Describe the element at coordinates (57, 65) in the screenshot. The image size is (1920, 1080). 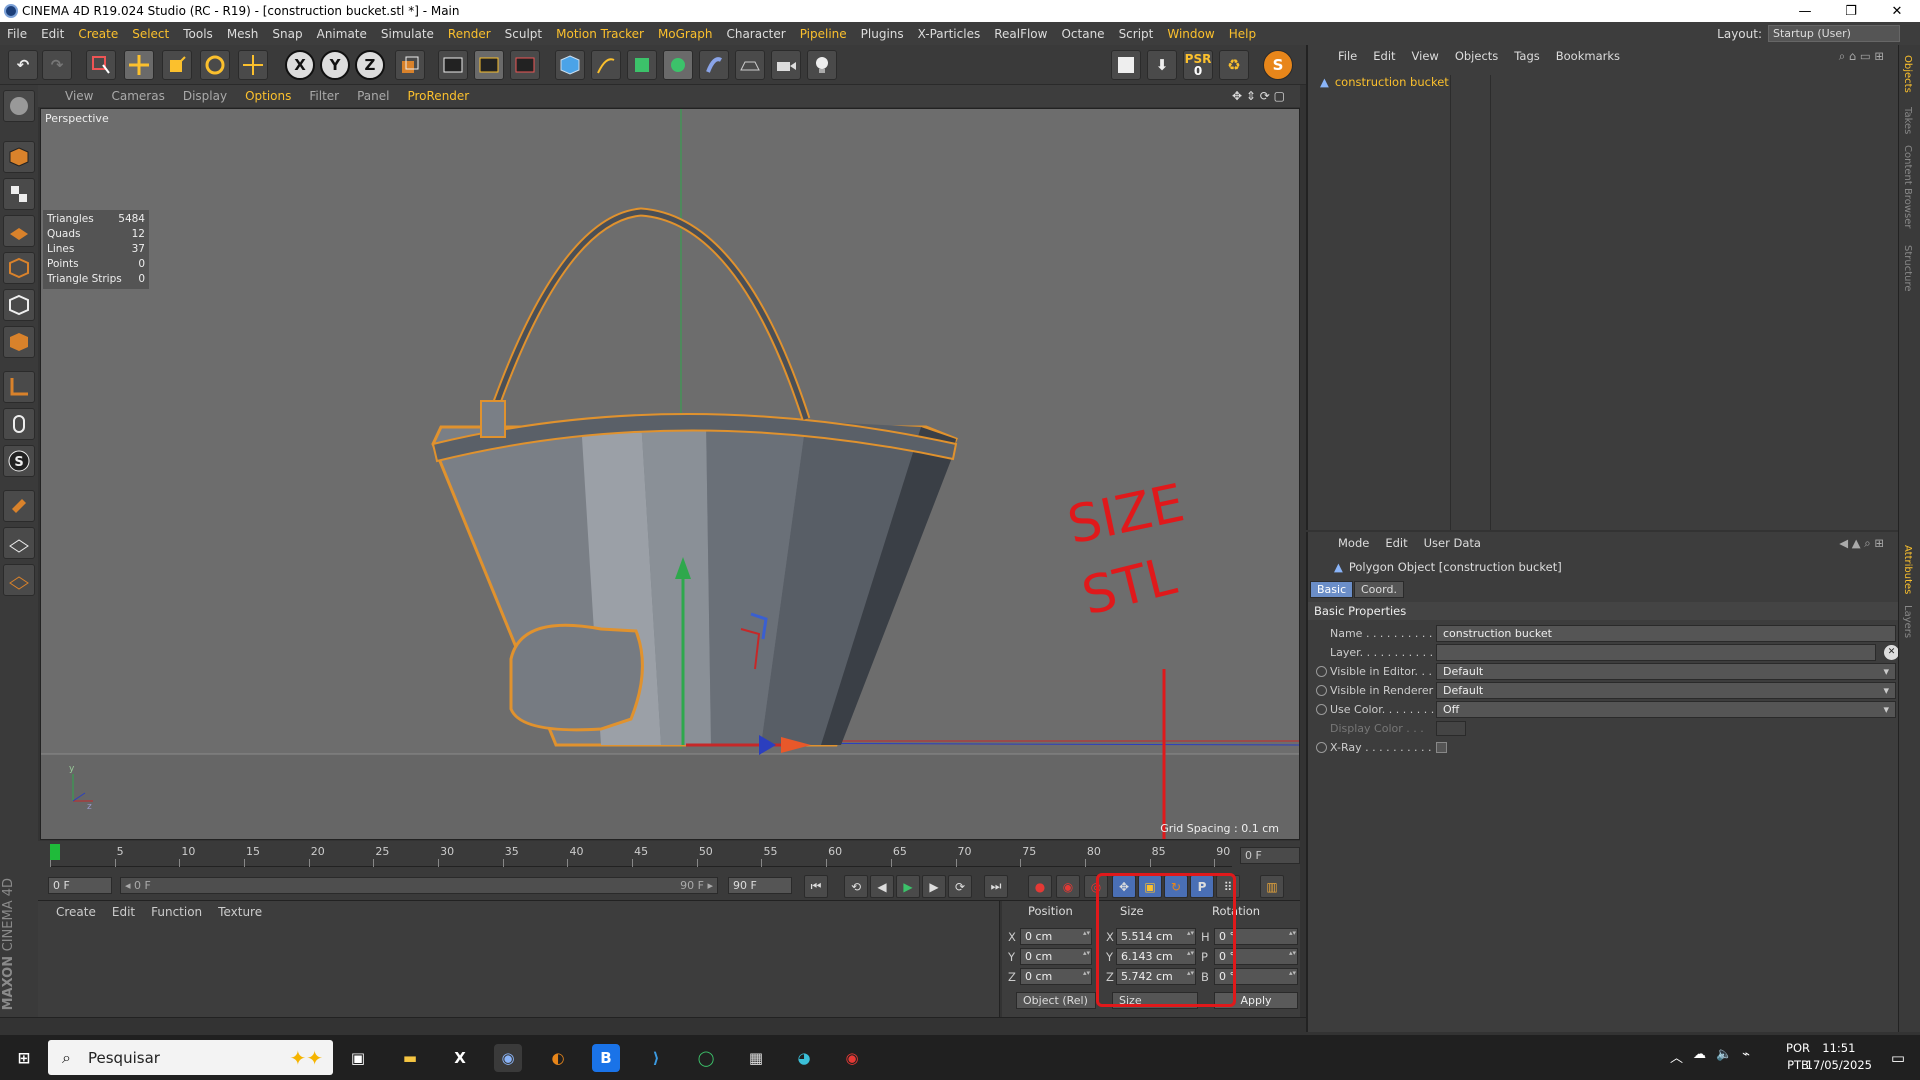
I see `redo-icon: ↷` at that location.